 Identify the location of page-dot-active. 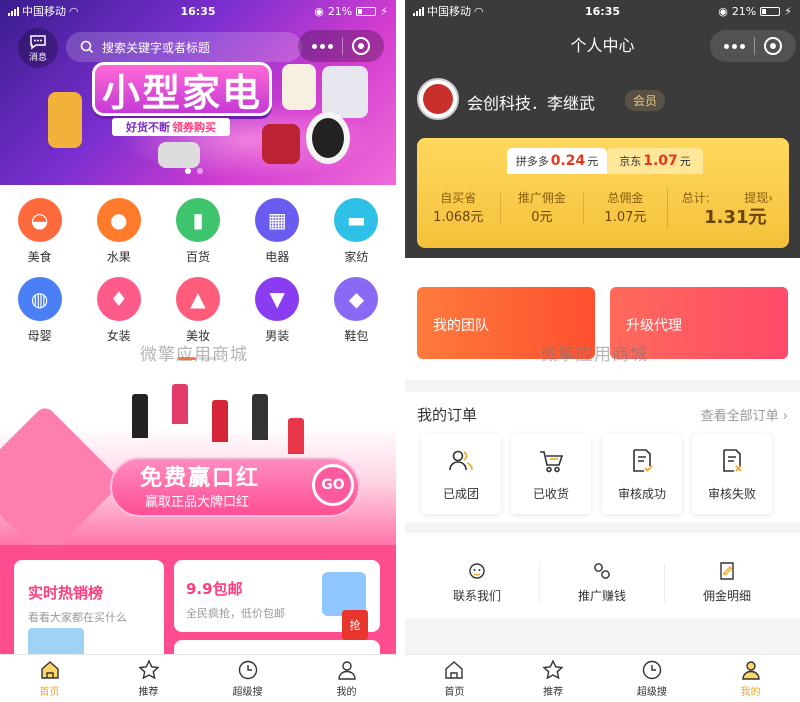
(188, 171).